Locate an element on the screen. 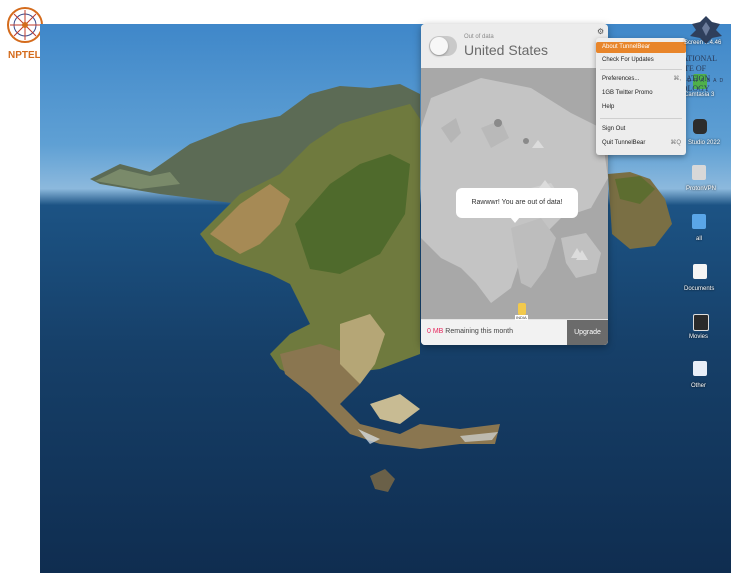 This screenshot has height=573, width=753. menu-item-shortcut: ⌘Q is located at coordinates (675, 143).